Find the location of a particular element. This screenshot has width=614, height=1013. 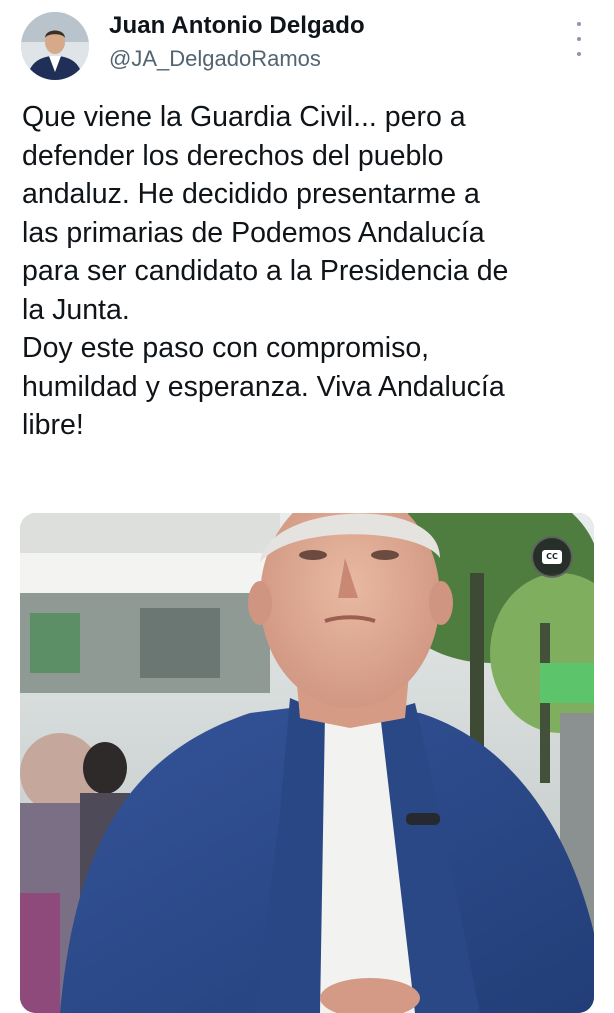

author-handle: @JA_DelgadoRamos is located at coordinates (215, 59).